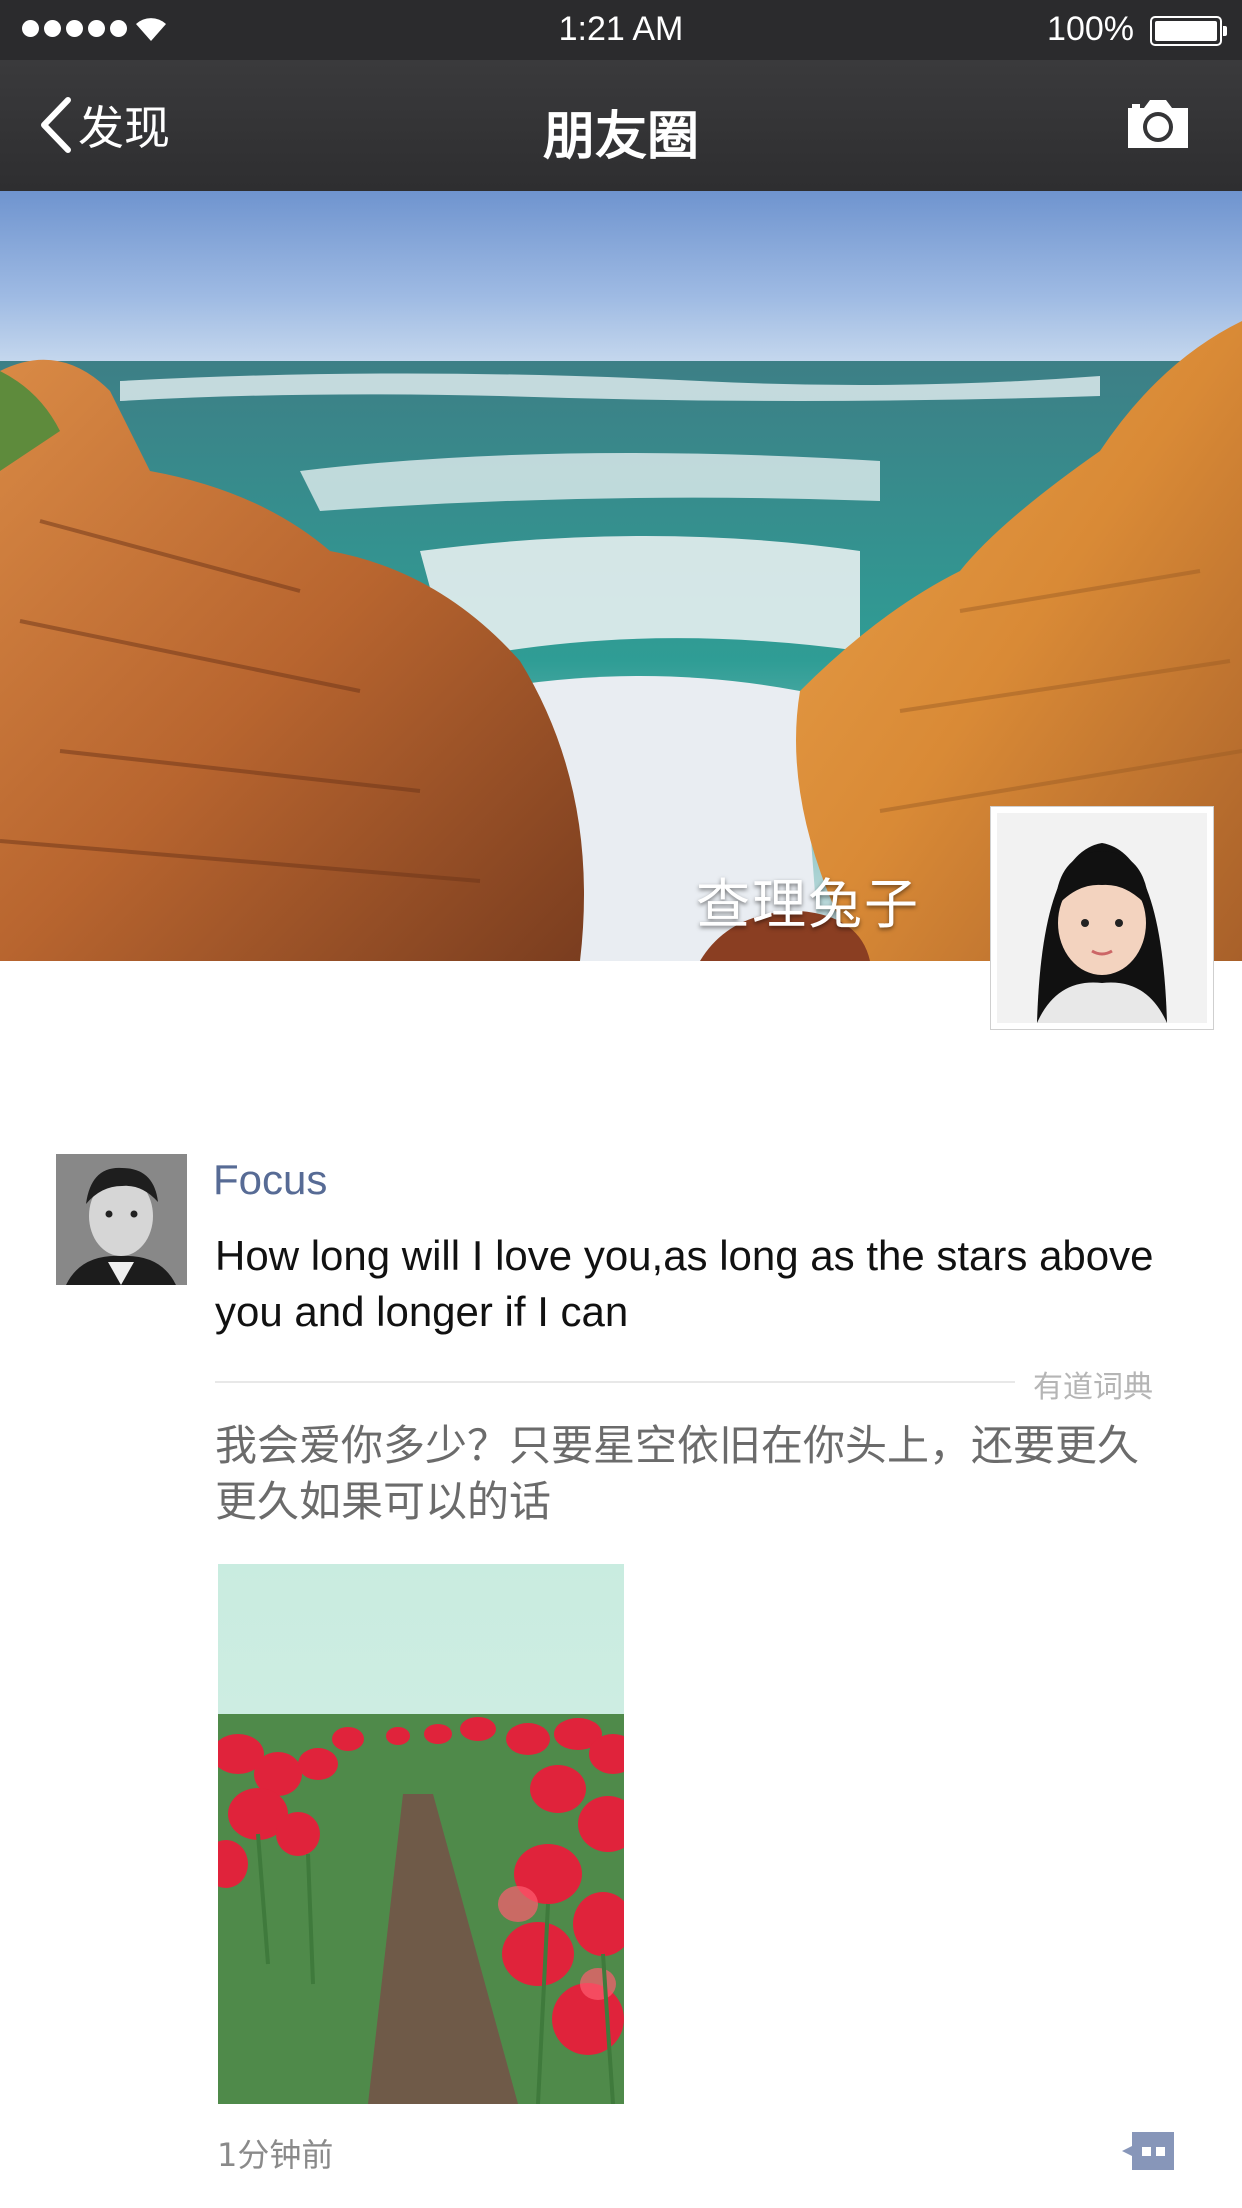 Image resolution: width=1242 pixels, height=2208 pixels. I want to click on comment-icon, so click(1148, 2151).